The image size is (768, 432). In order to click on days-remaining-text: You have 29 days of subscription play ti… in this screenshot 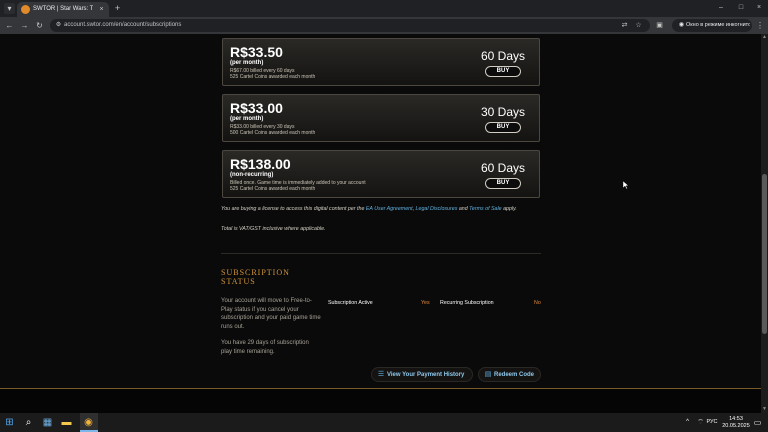, I will do `click(265, 347)`.